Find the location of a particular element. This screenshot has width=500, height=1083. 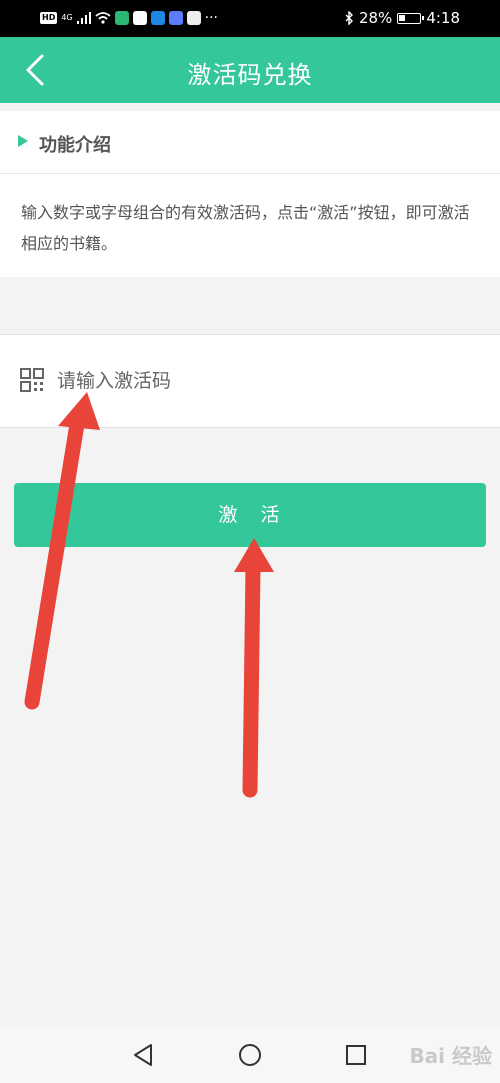

network-type: 4G is located at coordinates (67, 17).